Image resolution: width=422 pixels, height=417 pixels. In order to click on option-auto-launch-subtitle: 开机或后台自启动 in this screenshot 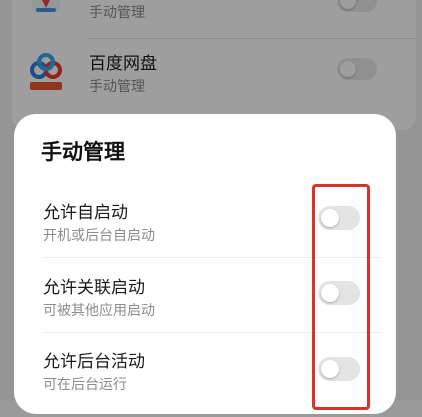, I will do `click(99, 236)`.